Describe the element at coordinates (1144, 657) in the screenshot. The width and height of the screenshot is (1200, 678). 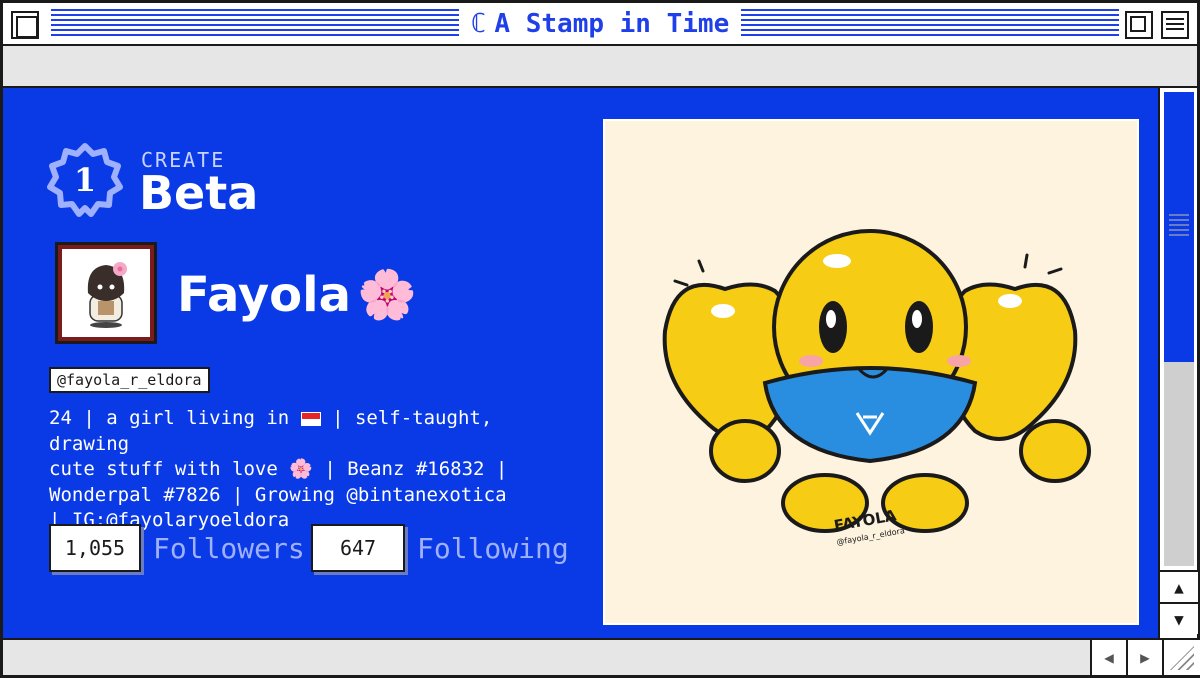
I see `scroll-right-icon: ▶` at that location.